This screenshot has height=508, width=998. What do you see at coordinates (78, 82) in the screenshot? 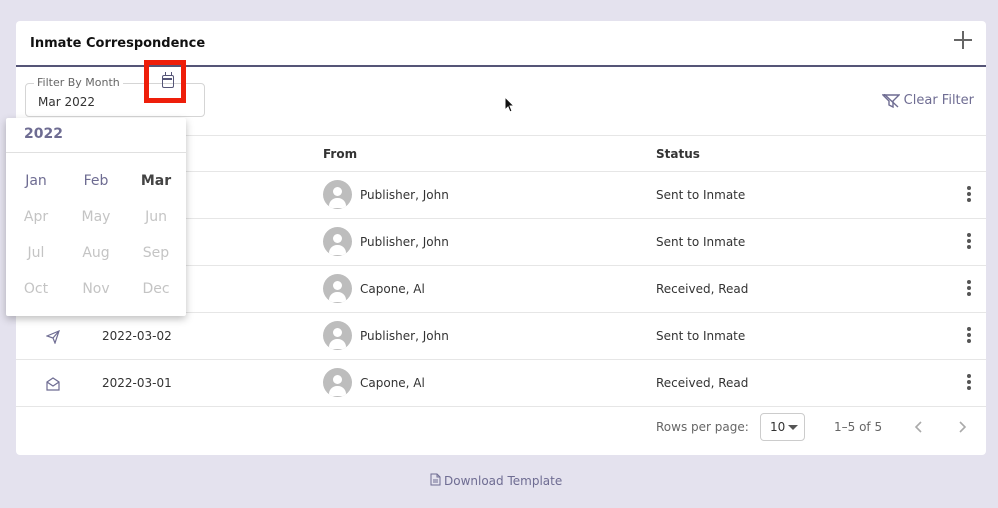
I see `filter-label: Filter By Month` at bounding box center [78, 82].